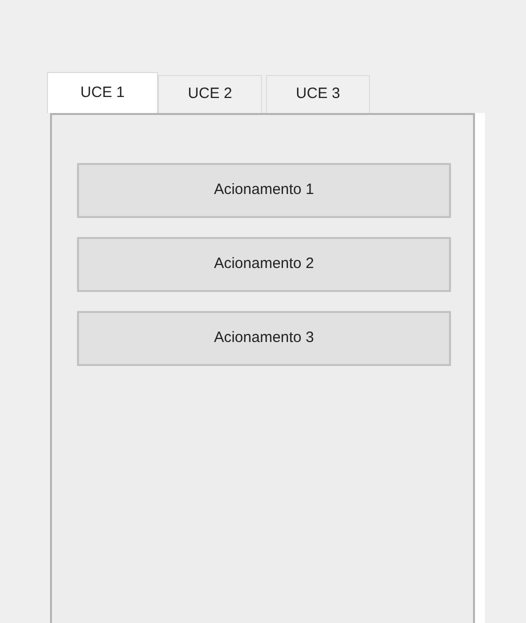 The height and width of the screenshot is (623, 526). Describe the element at coordinates (318, 94) in the screenshot. I see `tab: UCE 3` at that location.